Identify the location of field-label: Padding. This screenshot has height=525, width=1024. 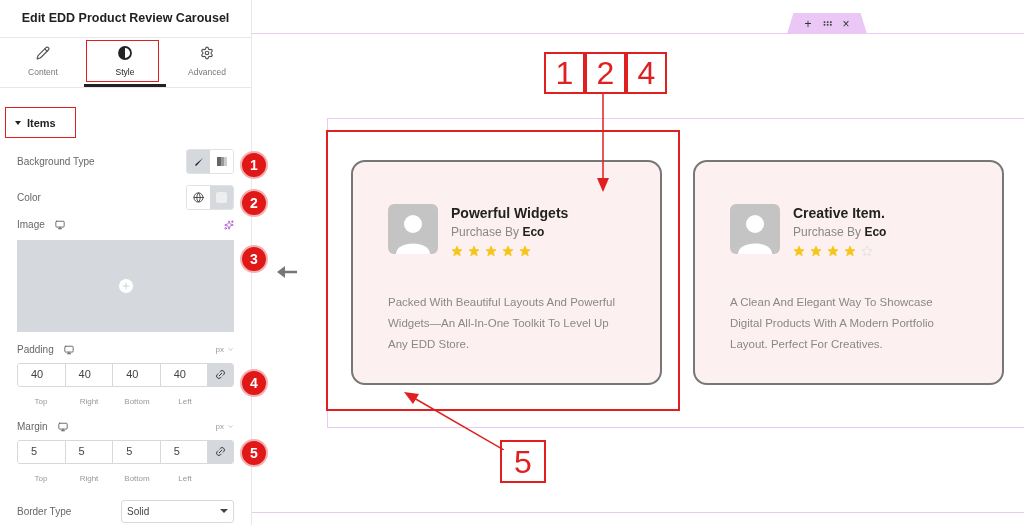
(35, 350).